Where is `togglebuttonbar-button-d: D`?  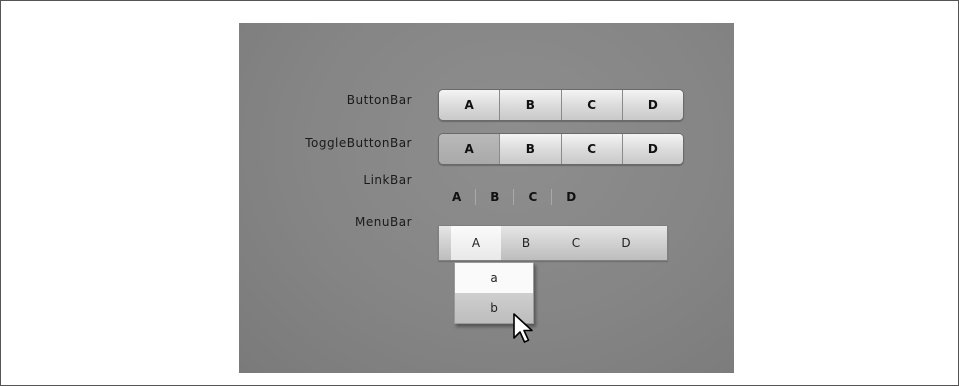
togglebuttonbar-button-d: D is located at coordinates (652, 149).